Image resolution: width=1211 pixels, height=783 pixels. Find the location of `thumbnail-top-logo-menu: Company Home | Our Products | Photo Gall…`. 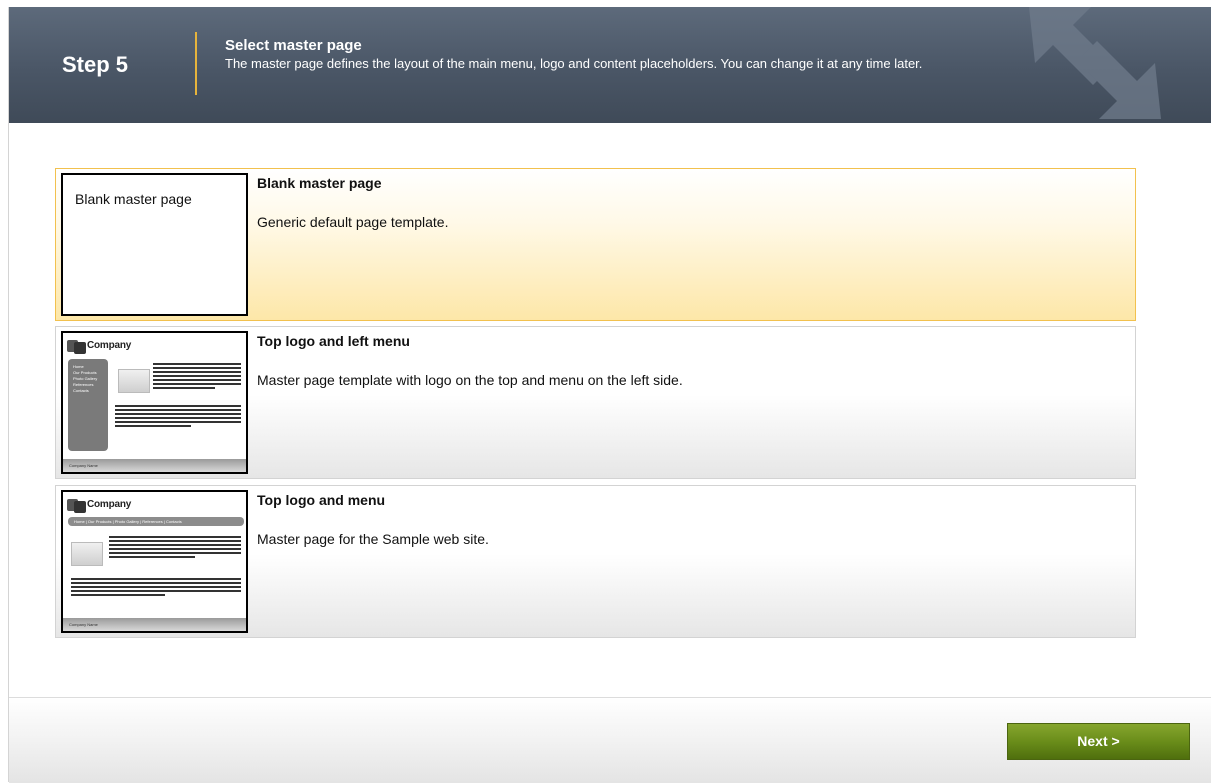

thumbnail-top-logo-menu: Company Home | Our Products | Photo Gall… is located at coordinates (154, 561).